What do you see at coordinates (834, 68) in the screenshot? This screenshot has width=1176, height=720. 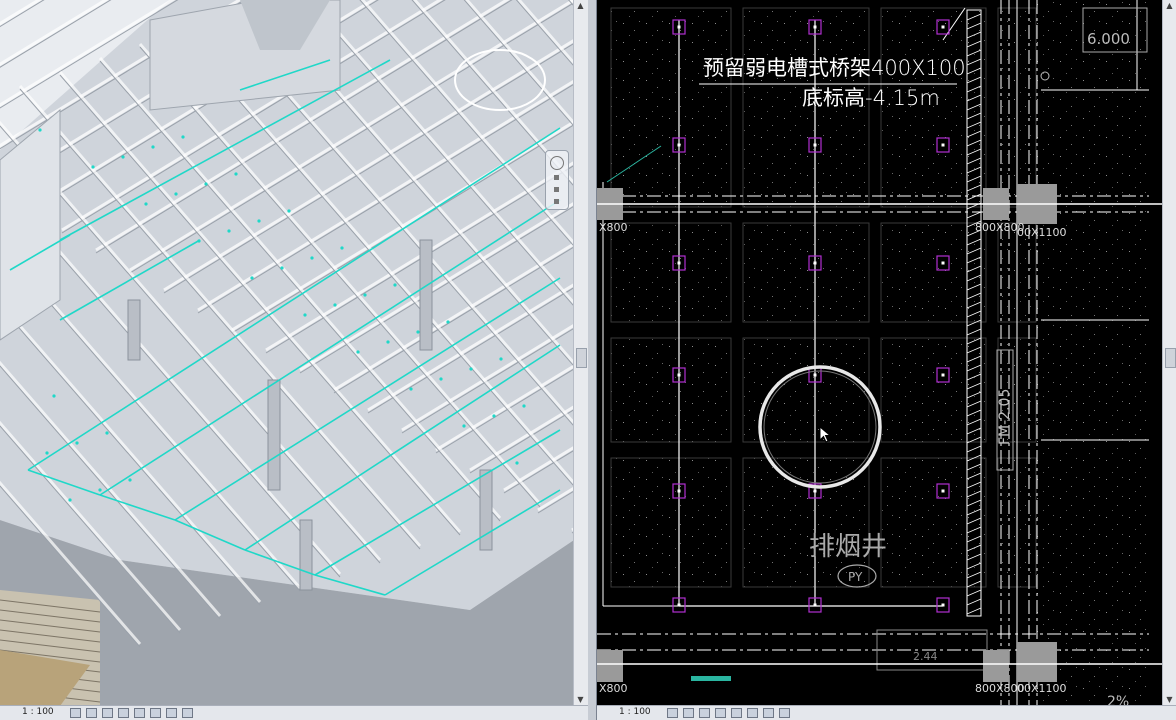 I see `cable-tray-label: 预留弱电槽式桥架400X100` at bounding box center [834, 68].